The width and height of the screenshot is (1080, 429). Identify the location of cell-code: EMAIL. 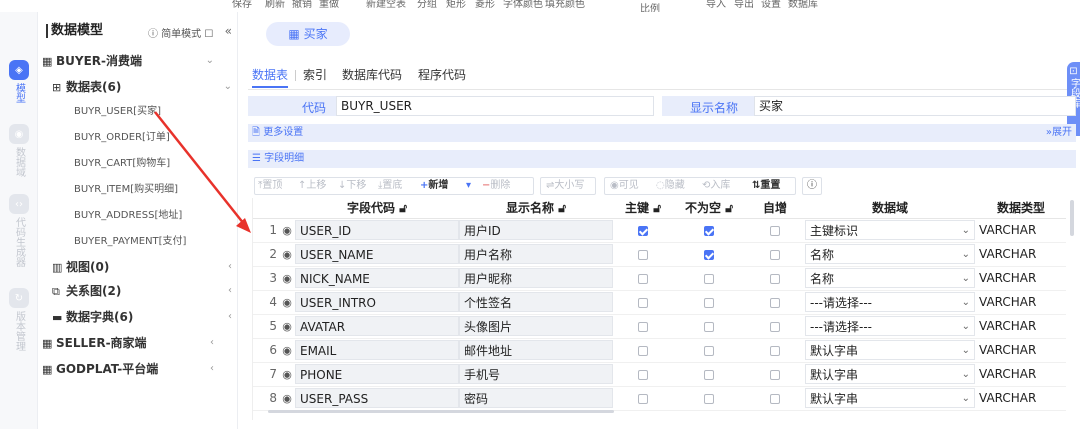
(377, 350).